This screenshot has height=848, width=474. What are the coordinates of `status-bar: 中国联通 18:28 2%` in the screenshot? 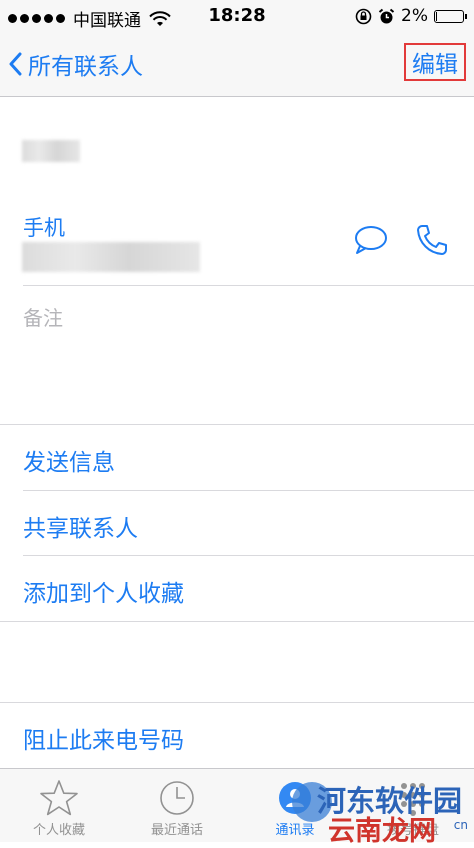 It's located at (237, 17).